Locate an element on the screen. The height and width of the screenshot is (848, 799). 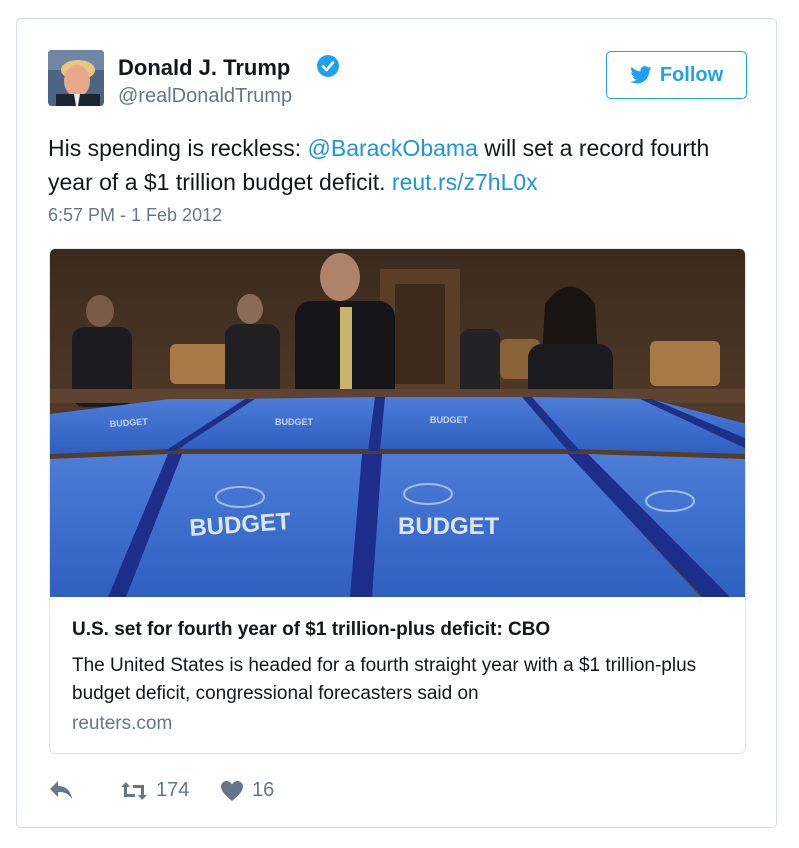
like-count: 16 is located at coordinates (263, 790).